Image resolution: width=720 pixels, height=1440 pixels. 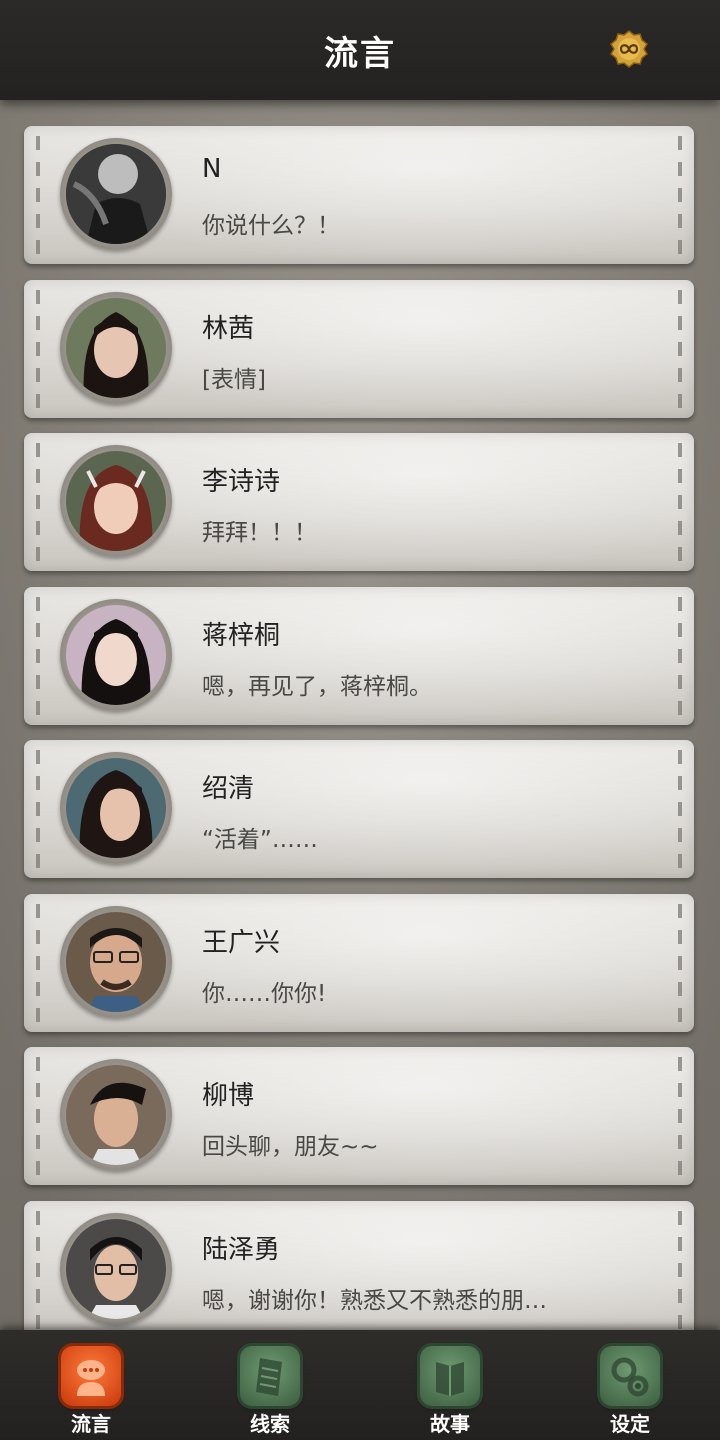 I want to click on contact-name: 柳博, so click(x=228, y=1096).